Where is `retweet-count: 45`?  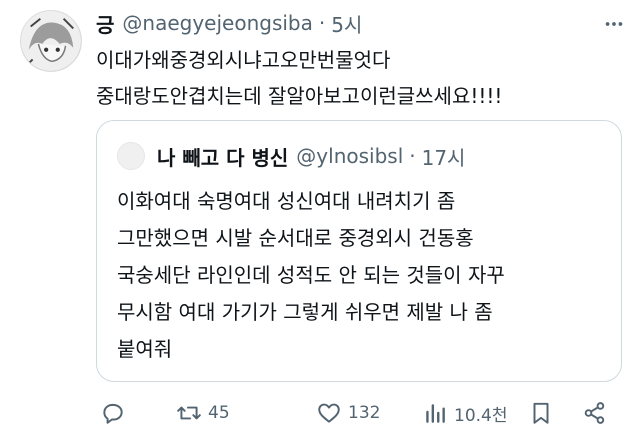
retweet-count: 45 is located at coordinates (219, 413).